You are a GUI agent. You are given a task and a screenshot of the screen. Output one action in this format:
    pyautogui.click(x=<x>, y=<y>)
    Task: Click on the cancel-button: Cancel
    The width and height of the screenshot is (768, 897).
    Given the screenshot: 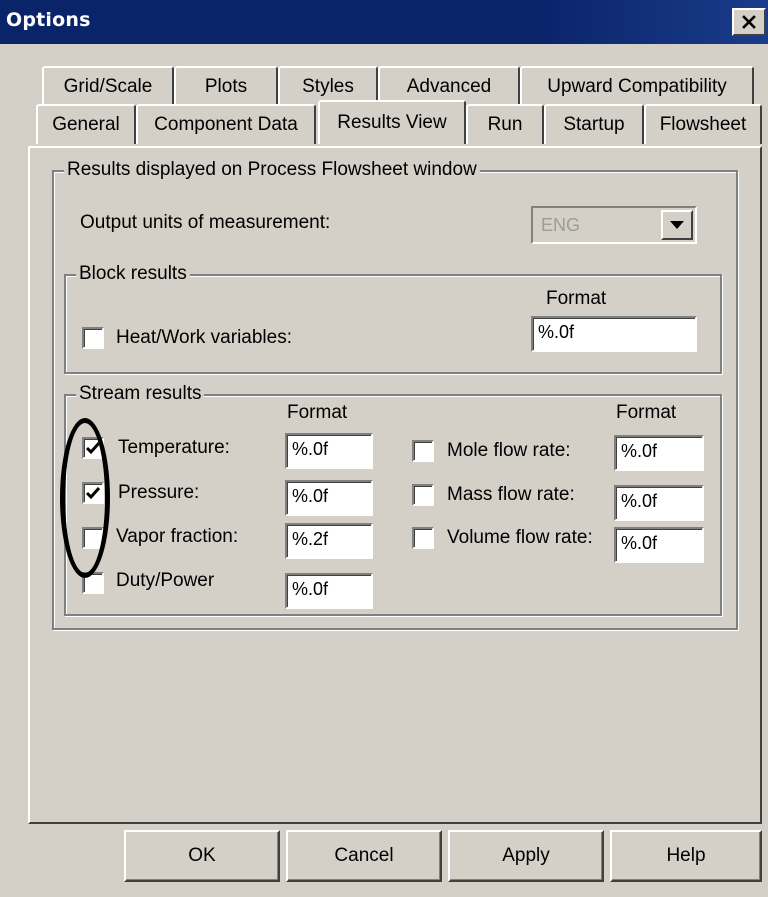 What is the action you would take?
    pyautogui.click(x=364, y=856)
    